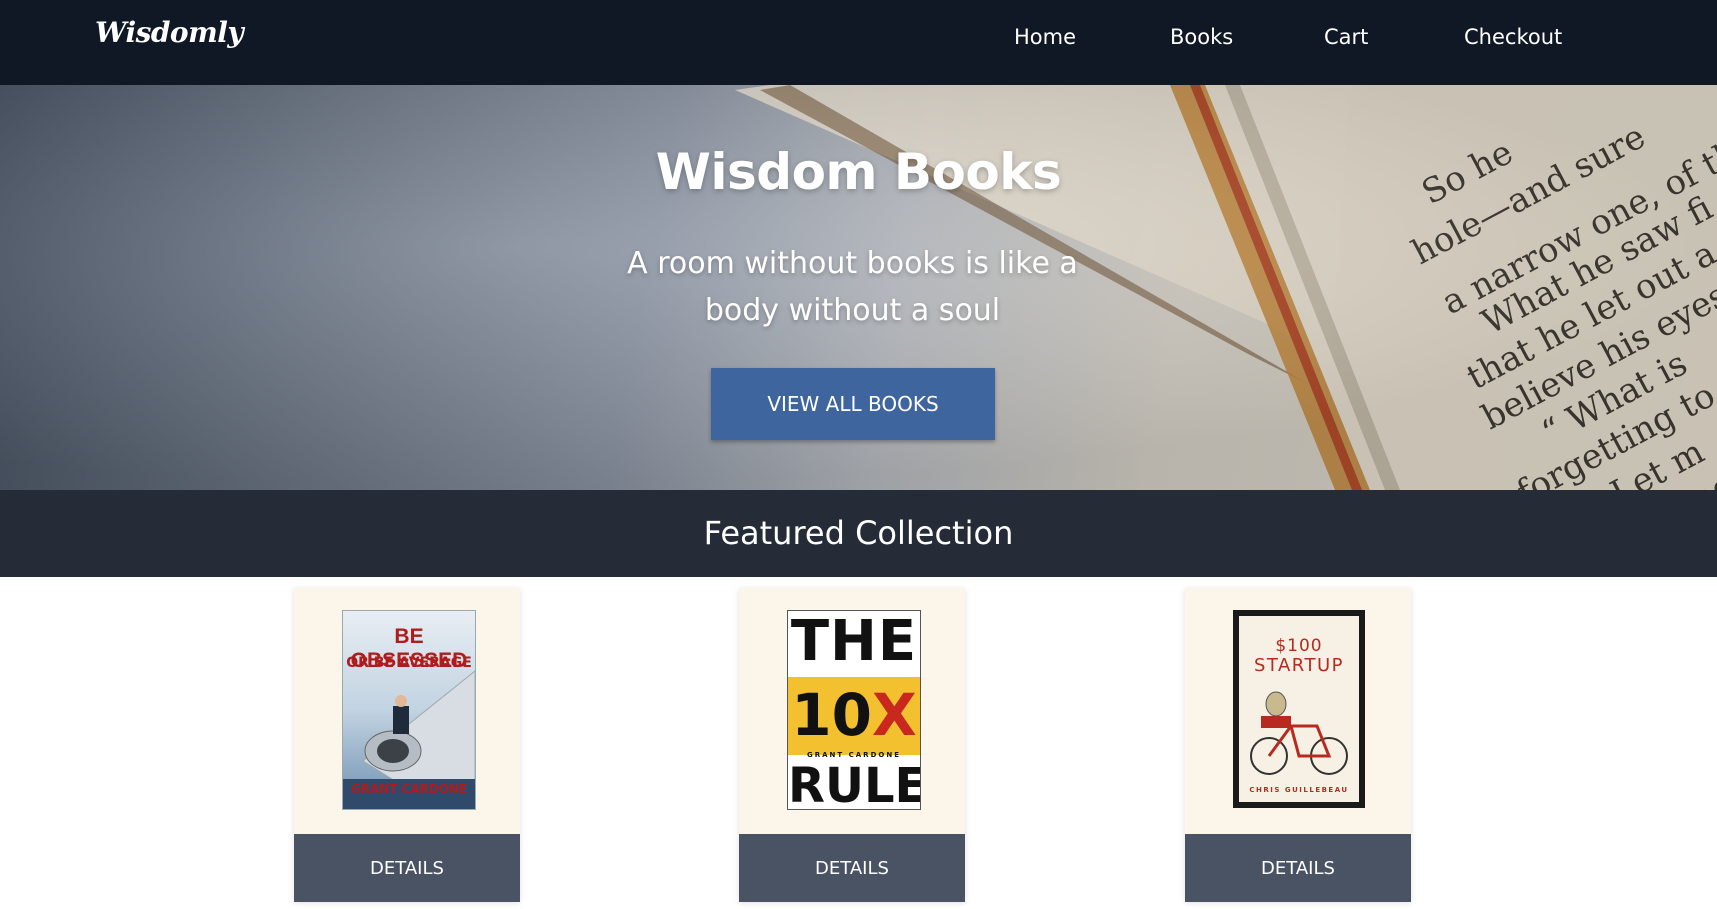 Image resolution: width=1717 pixels, height=909 pixels. I want to click on top-navbar: Wisdomly Home Books Cart Checkout, so click(858, 42).